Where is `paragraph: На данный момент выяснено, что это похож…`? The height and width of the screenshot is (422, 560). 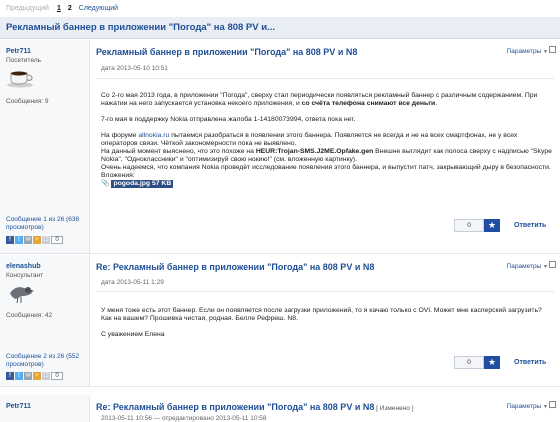 paragraph: На данный момент выяснено, что это похож… is located at coordinates (327, 156).